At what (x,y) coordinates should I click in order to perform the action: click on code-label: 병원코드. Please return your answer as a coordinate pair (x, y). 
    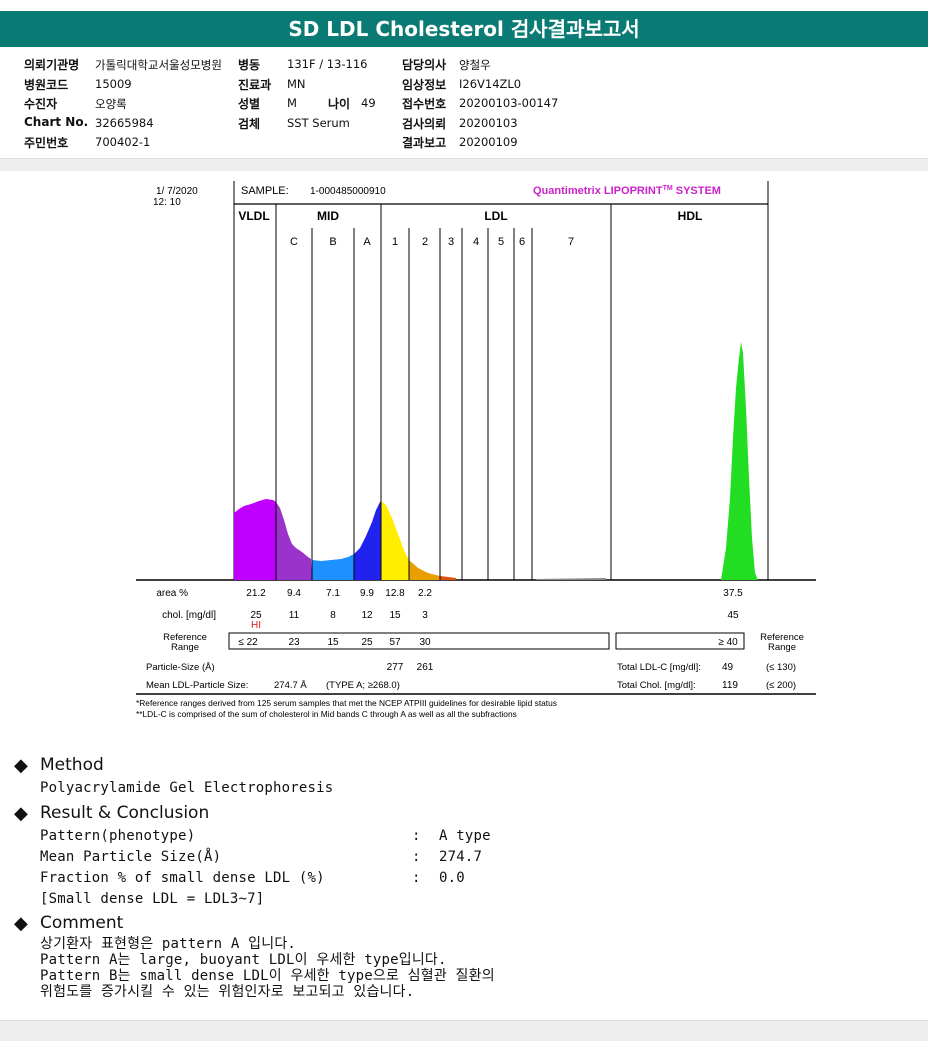
    Looking at the image, I should click on (46, 85).